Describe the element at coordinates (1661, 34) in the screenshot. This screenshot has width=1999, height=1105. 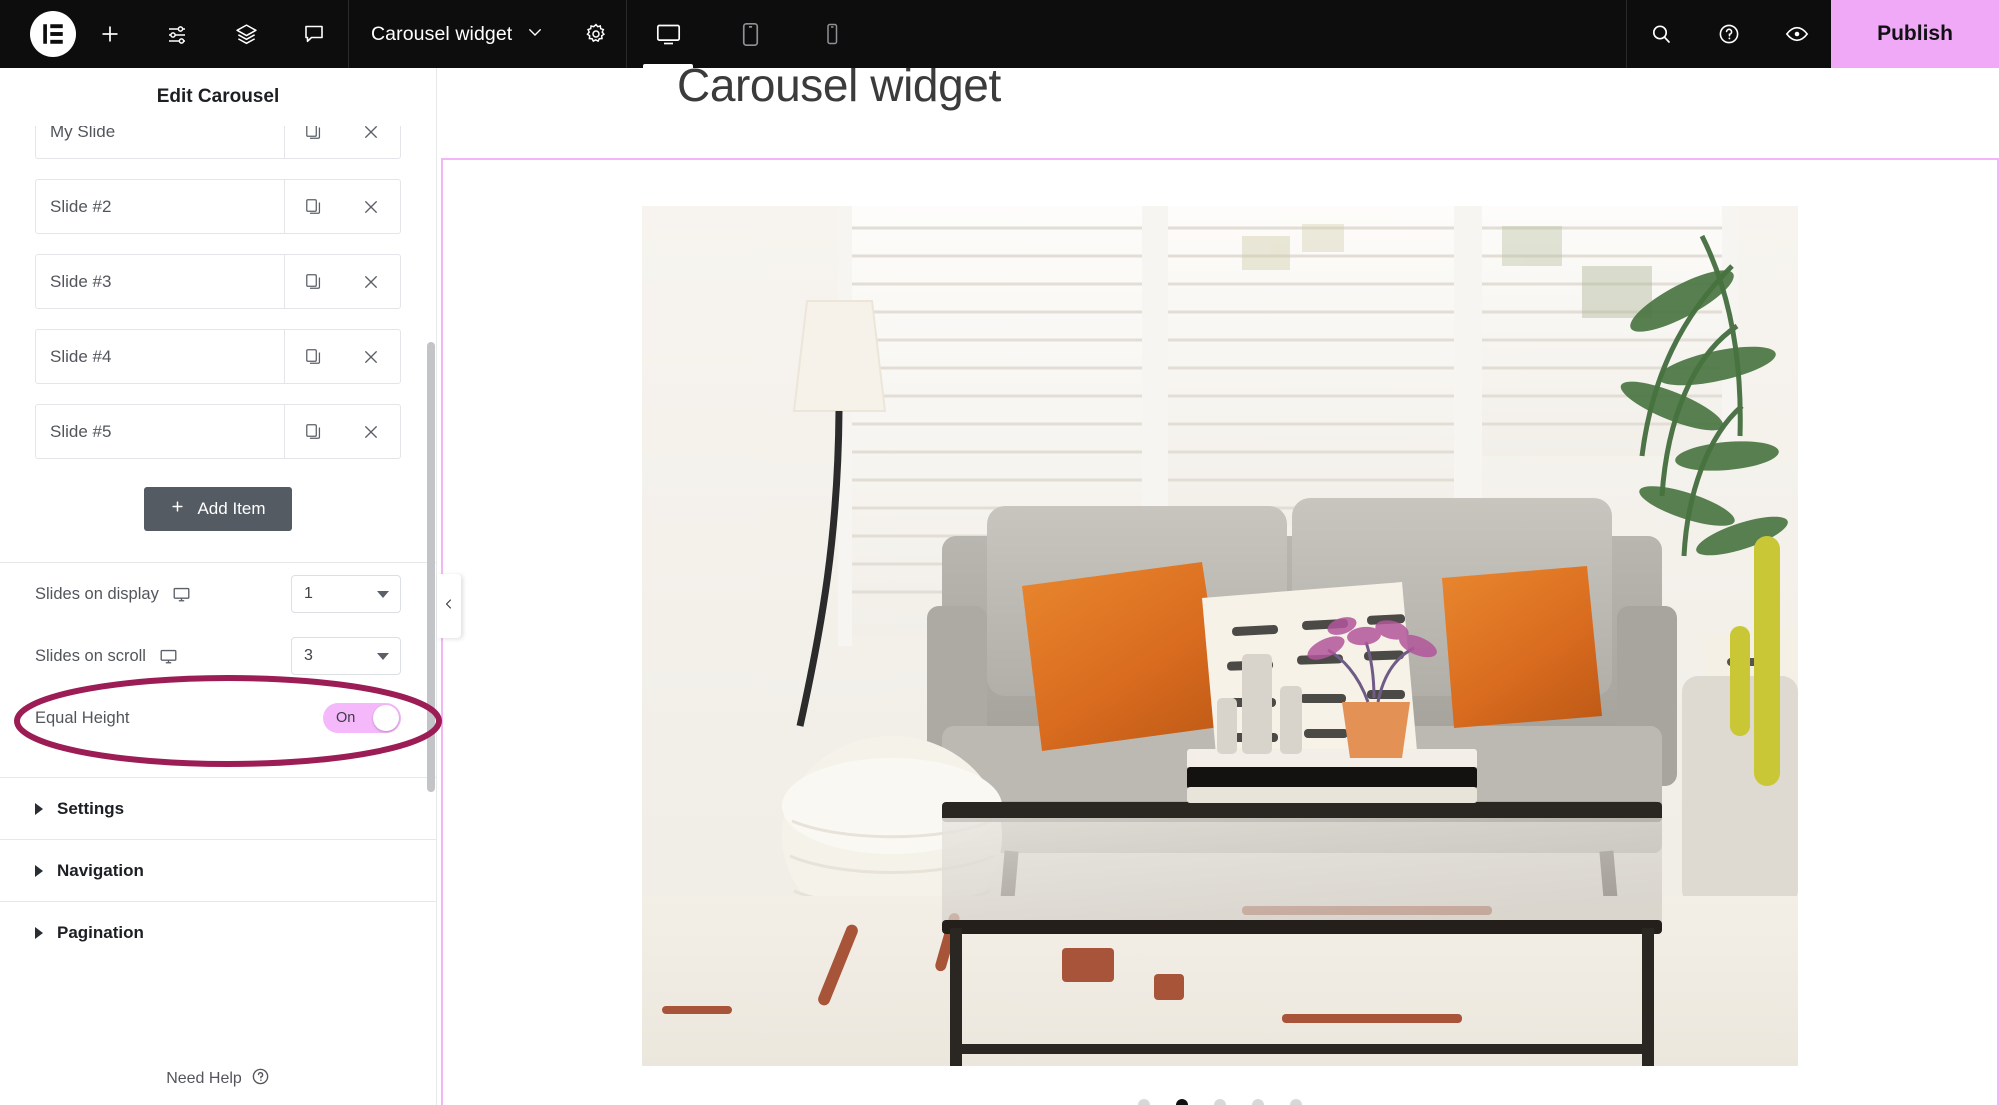
I see `search-icon` at that location.